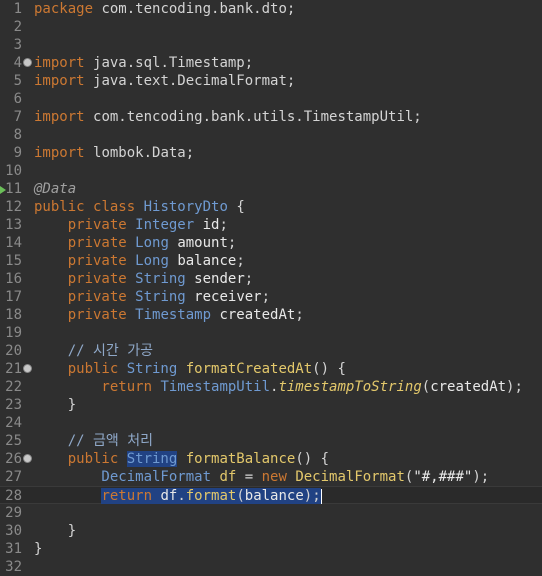 Image resolution: width=542 pixels, height=576 pixels. I want to click on line-number: 3, so click(17, 45).